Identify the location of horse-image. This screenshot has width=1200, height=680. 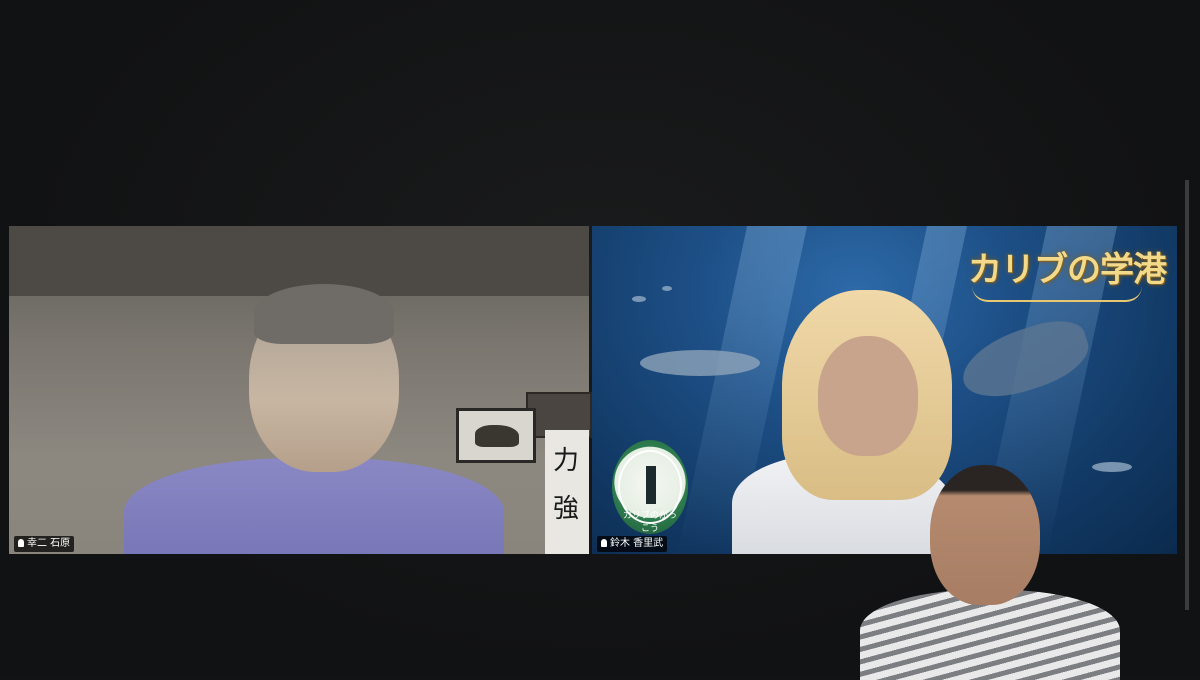
(497, 436).